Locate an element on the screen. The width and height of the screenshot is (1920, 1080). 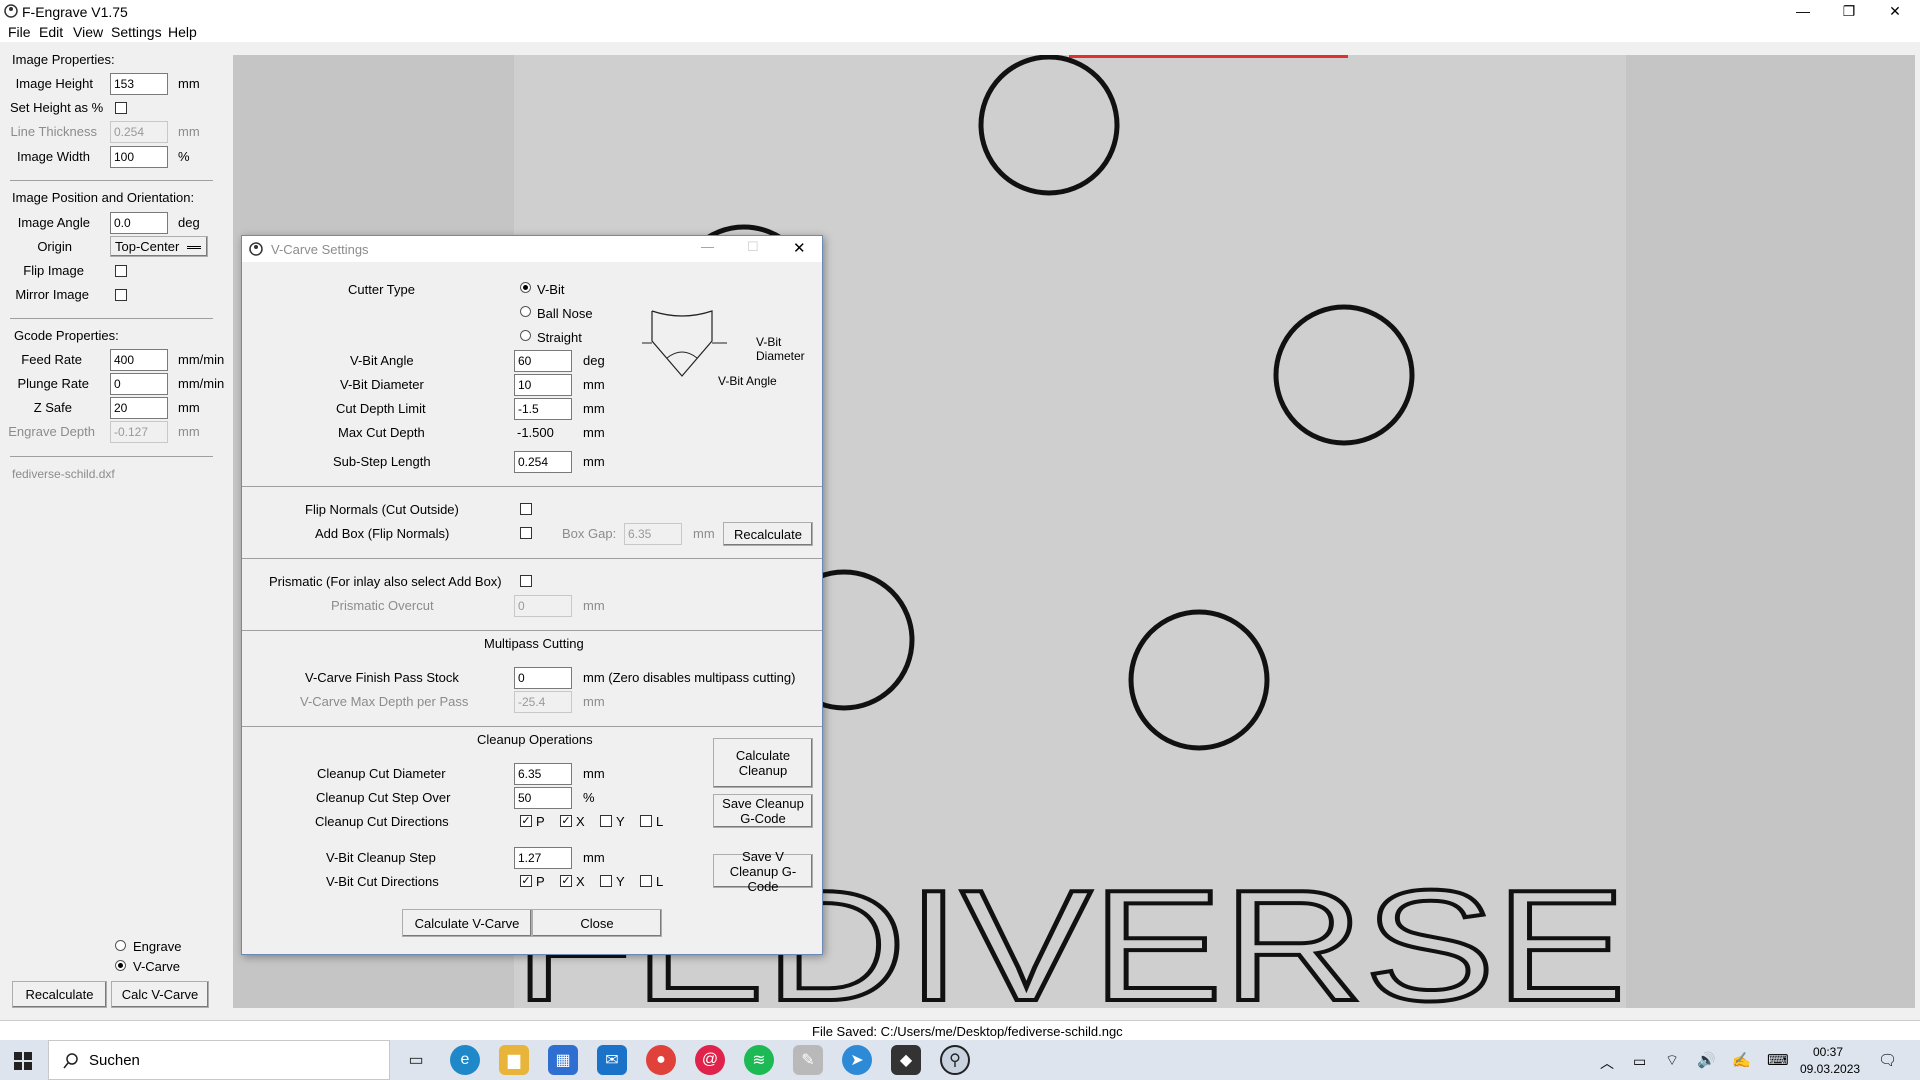
image-height-unit: mm is located at coordinates (189, 83).